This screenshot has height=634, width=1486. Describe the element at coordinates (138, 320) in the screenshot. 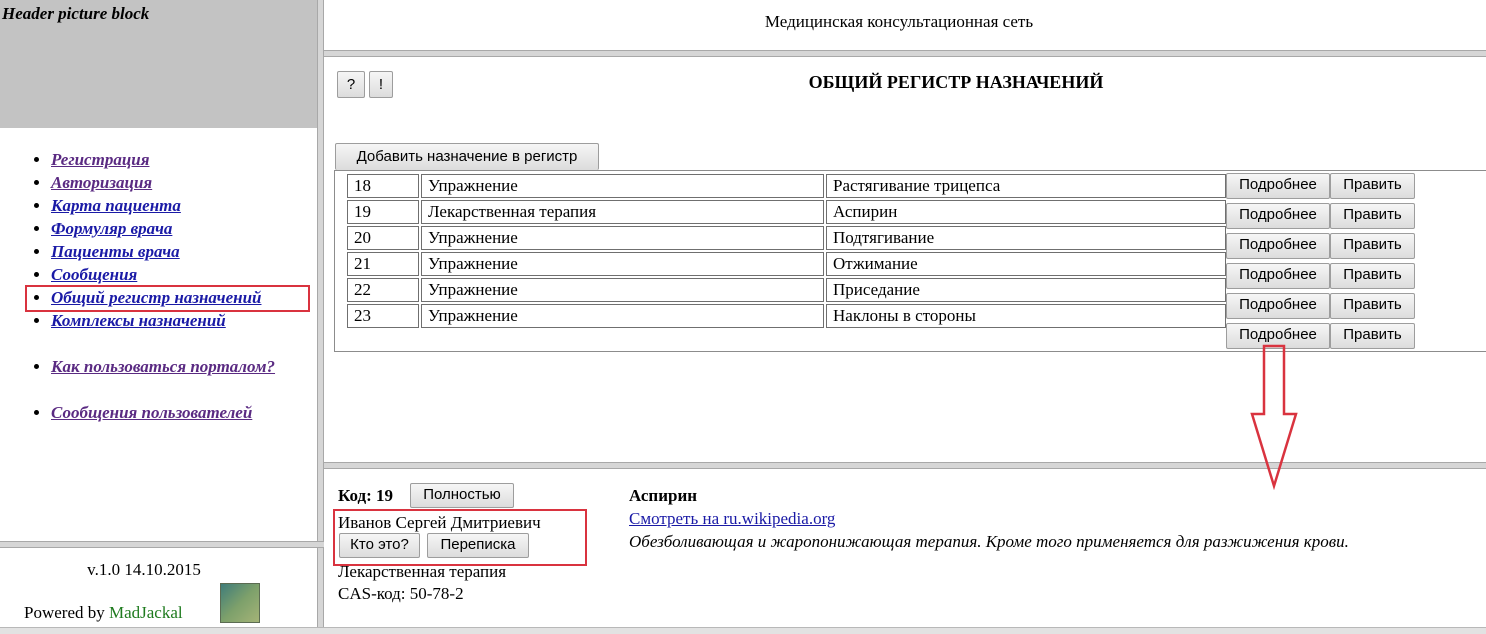

I see `nav-link-assignment-complexes: Комплексы назначений` at that location.